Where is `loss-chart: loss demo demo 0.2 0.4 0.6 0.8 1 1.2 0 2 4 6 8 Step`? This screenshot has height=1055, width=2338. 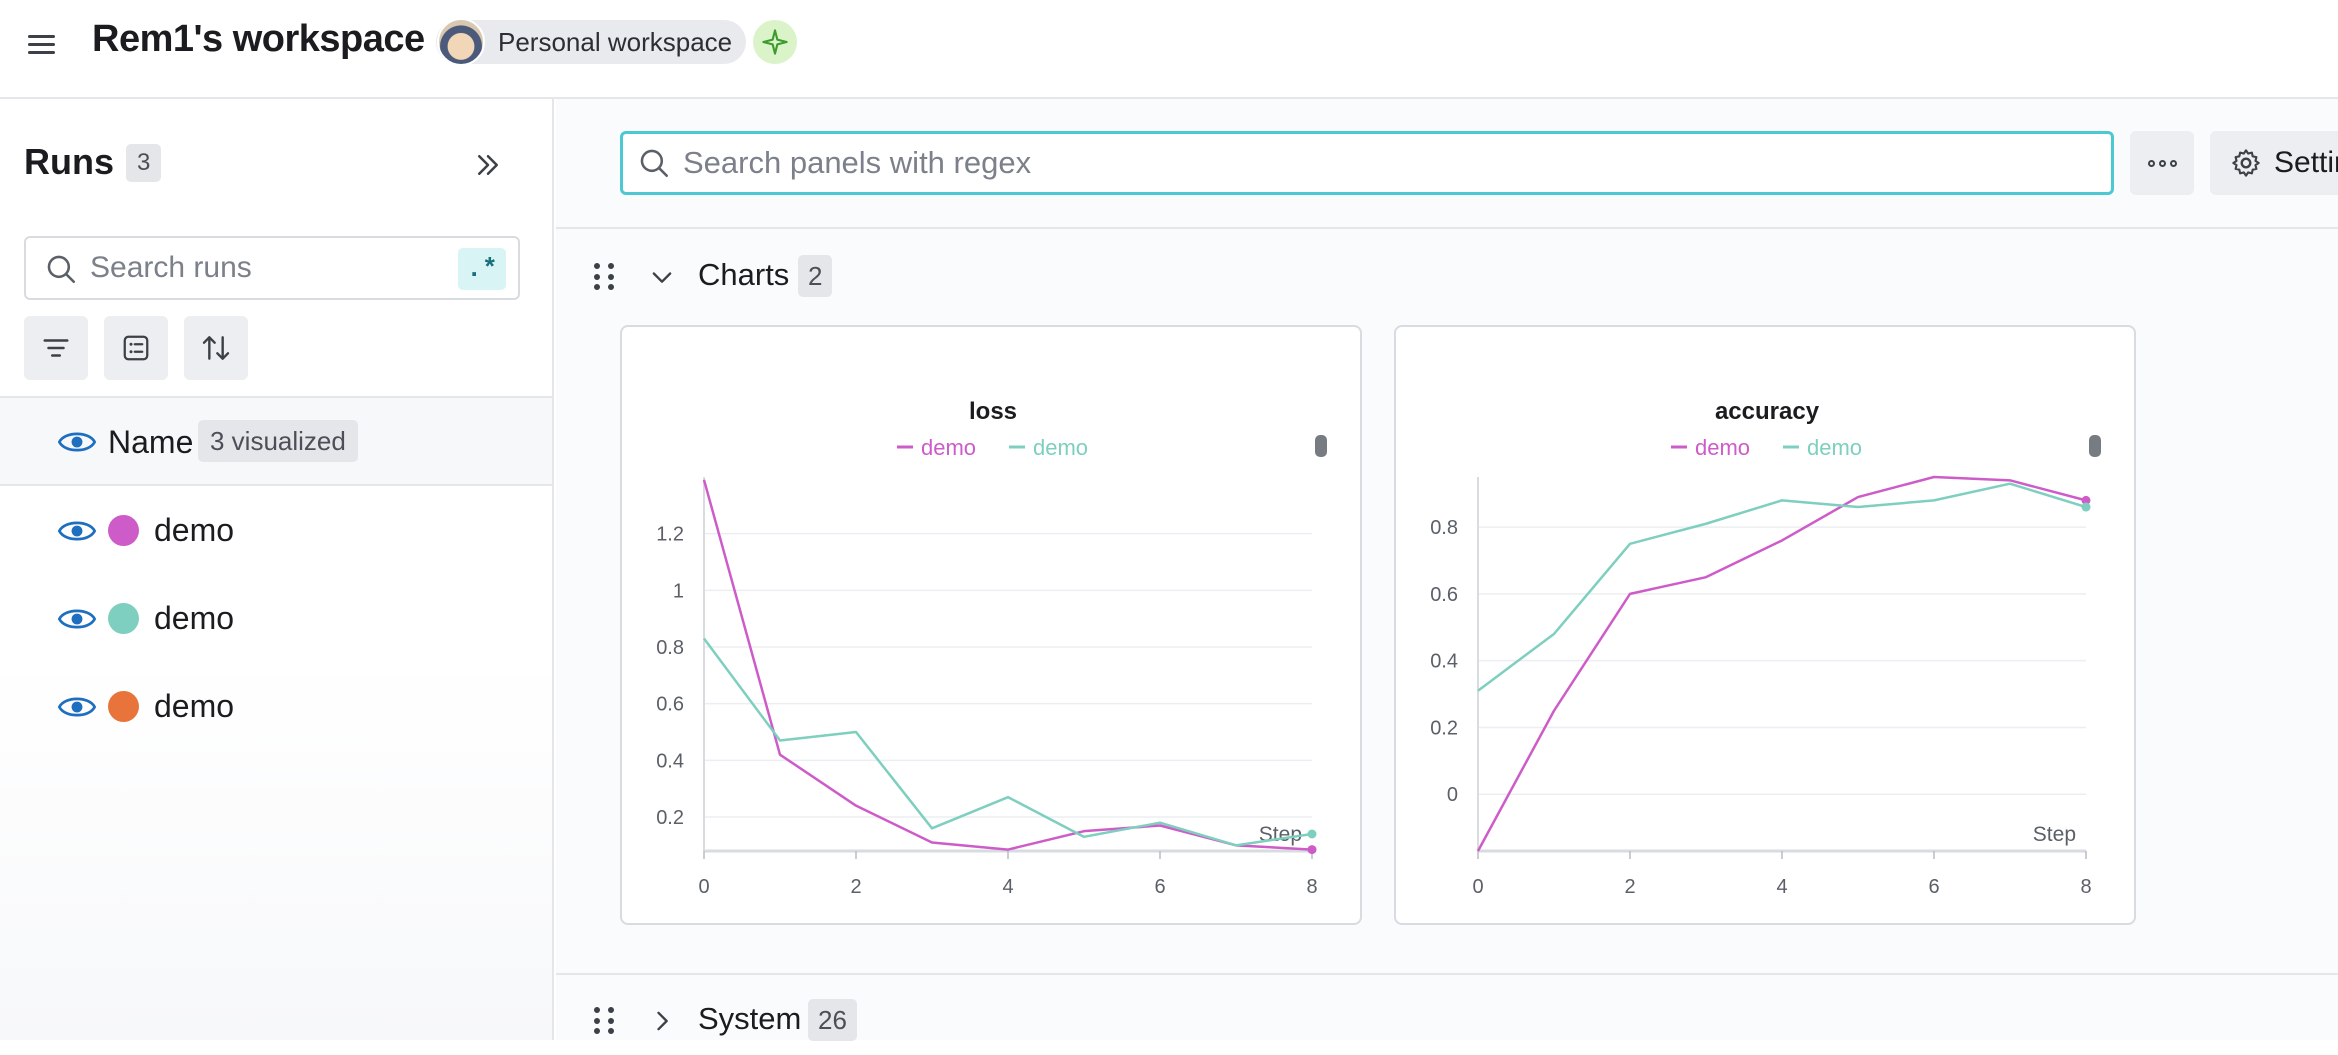
loss-chart: loss demo demo 0.2 0.4 0.6 0.8 1 1.2 0 2 4 6 8 Step is located at coordinates (991, 648).